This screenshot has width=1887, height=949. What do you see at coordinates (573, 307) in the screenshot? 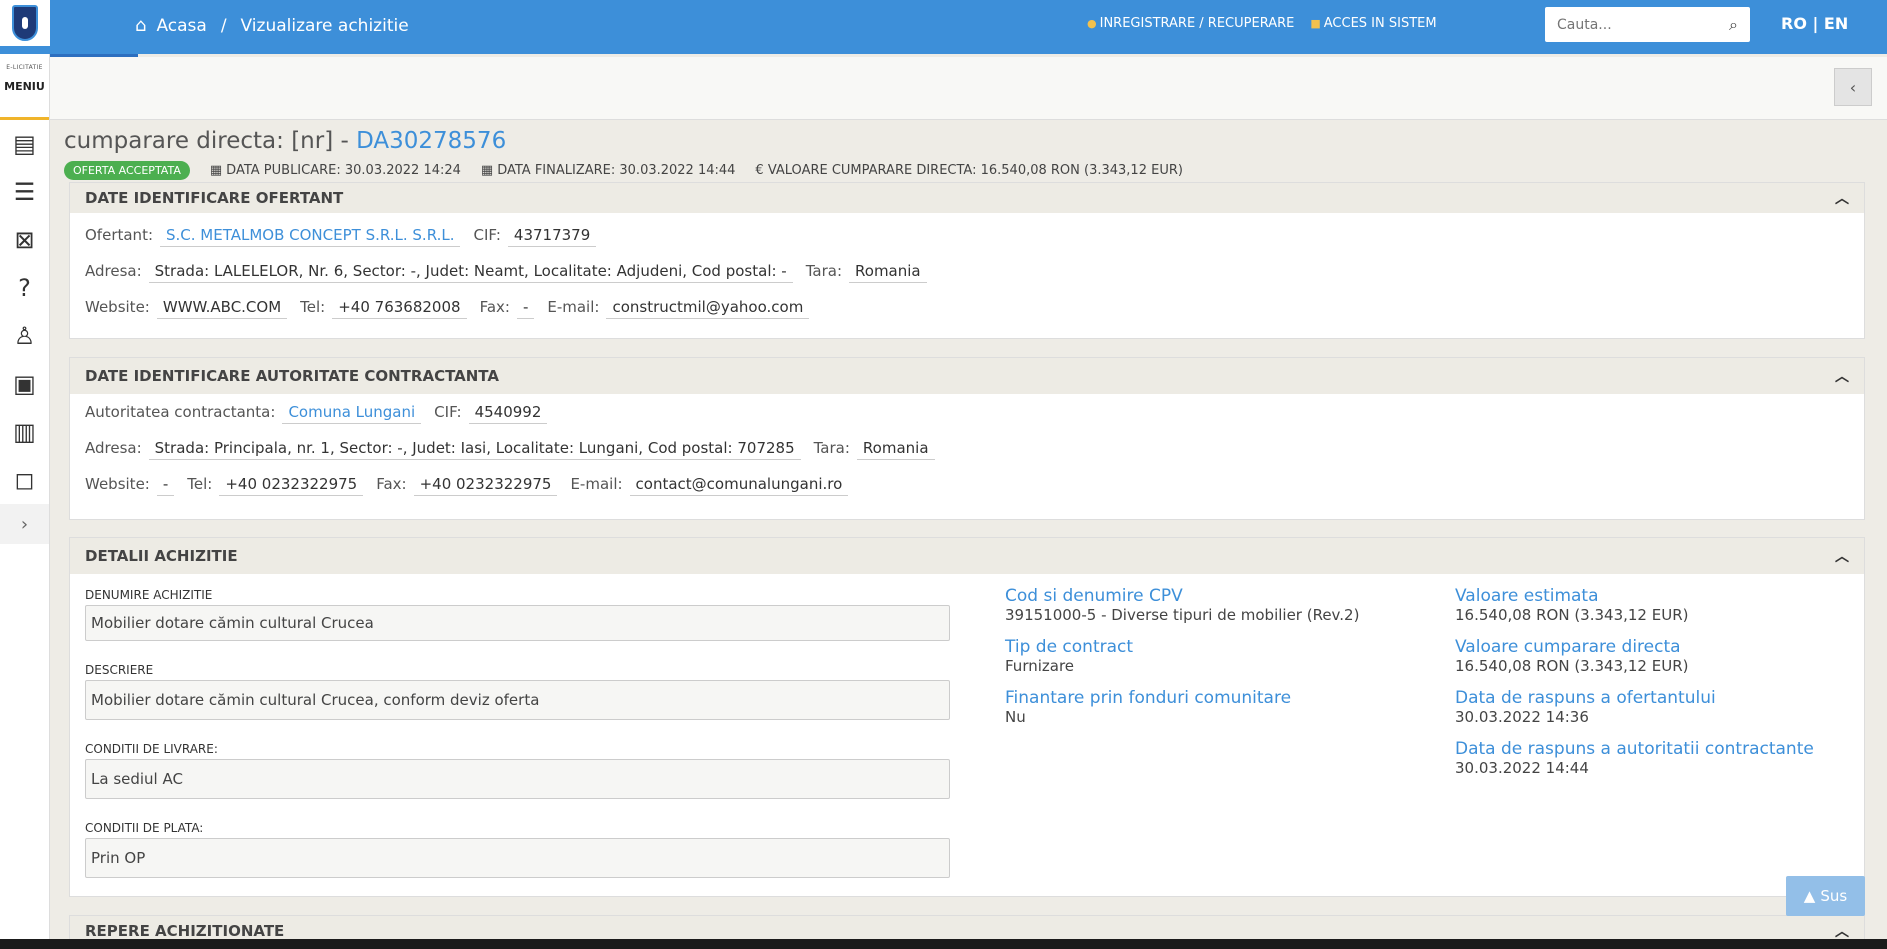
I see `email-label: E-mail:` at bounding box center [573, 307].